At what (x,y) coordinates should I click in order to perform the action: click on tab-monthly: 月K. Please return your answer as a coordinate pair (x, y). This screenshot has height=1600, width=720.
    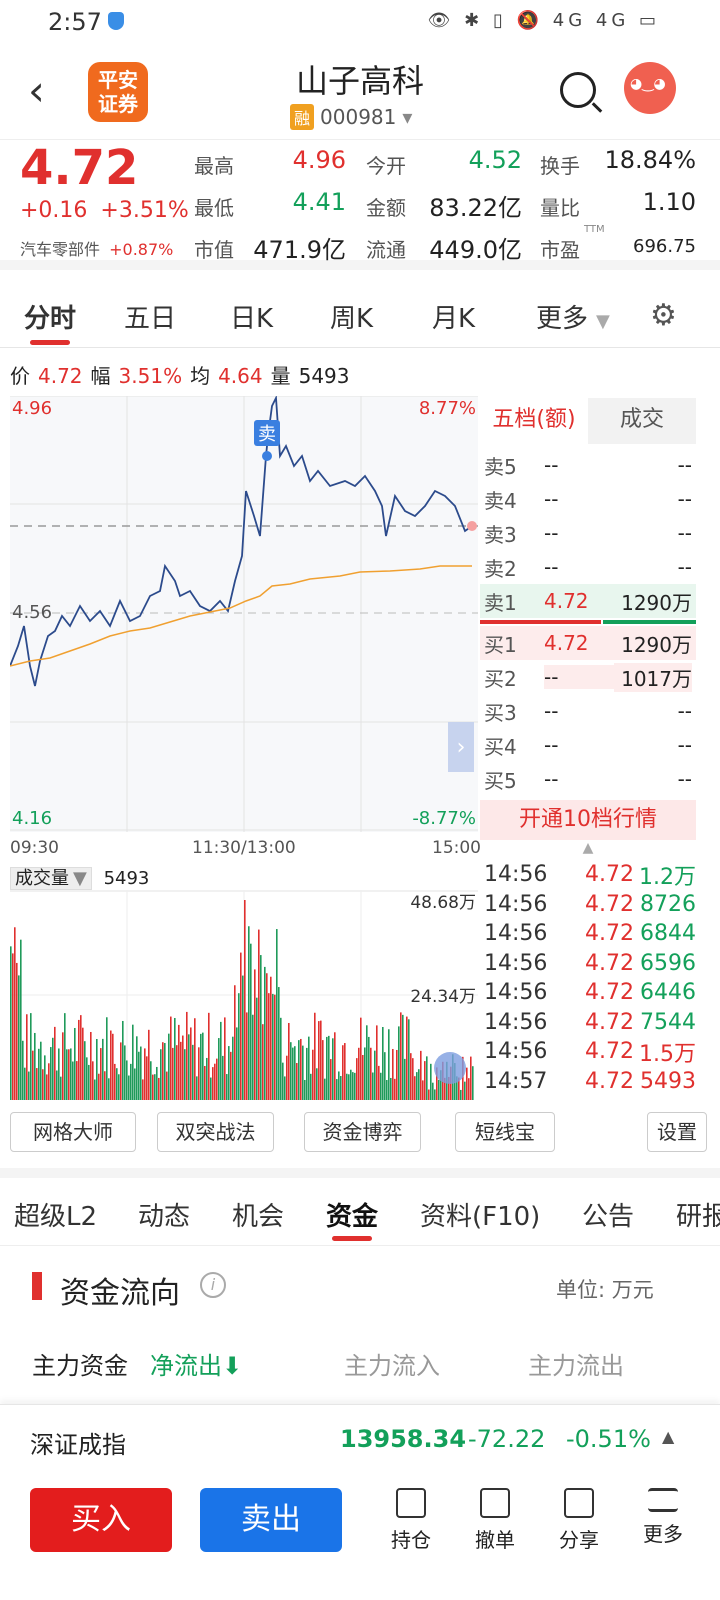
    Looking at the image, I should click on (453, 316).